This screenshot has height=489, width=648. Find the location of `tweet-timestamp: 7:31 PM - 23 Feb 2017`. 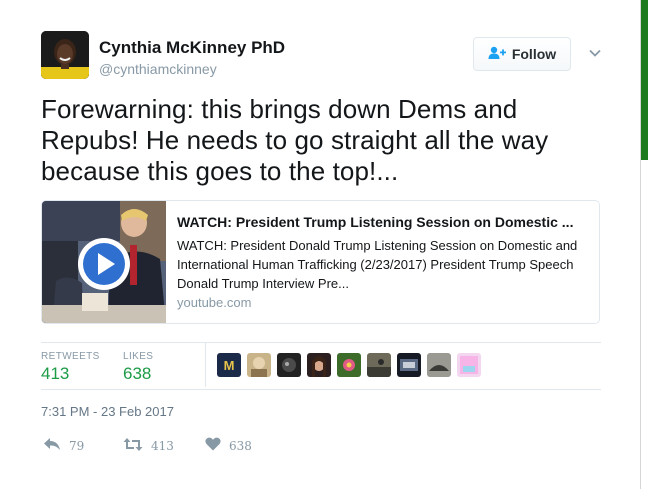

tweet-timestamp: 7:31 PM - 23 Feb 2017 is located at coordinates (107, 411).